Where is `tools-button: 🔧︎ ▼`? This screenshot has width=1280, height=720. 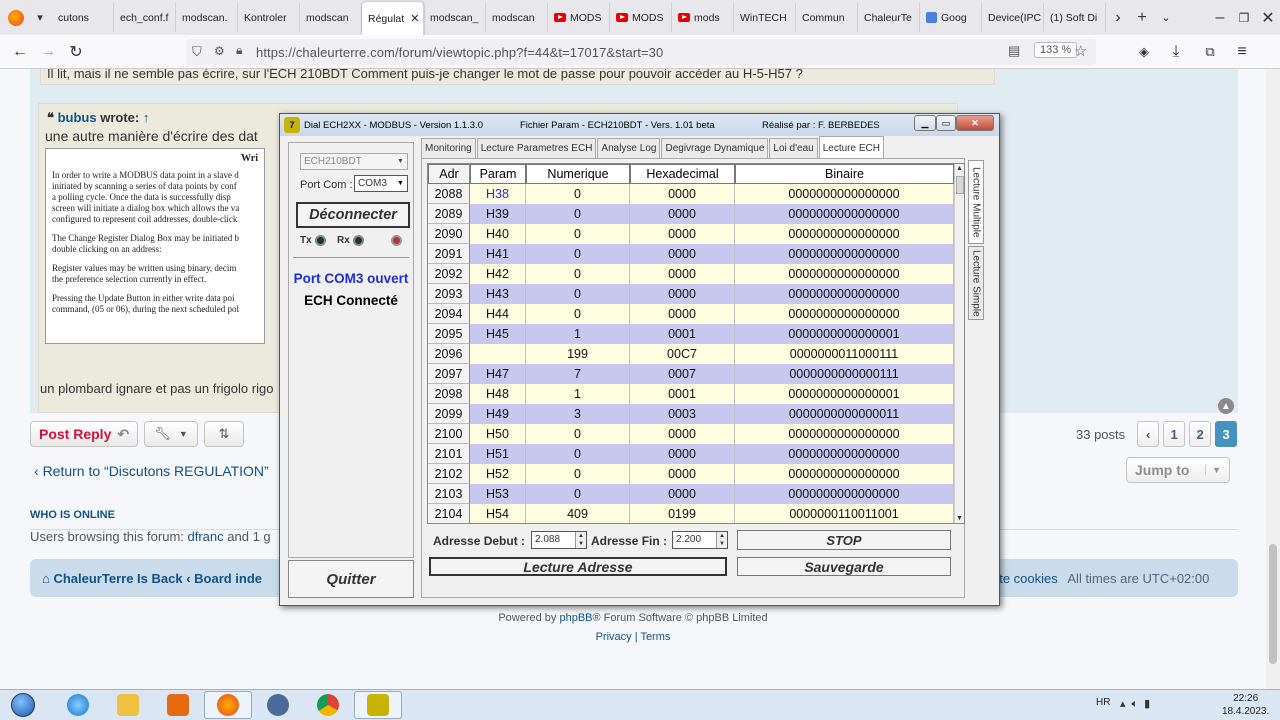
tools-button: 🔧︎ ▼ is located at coordinates (171, 434).